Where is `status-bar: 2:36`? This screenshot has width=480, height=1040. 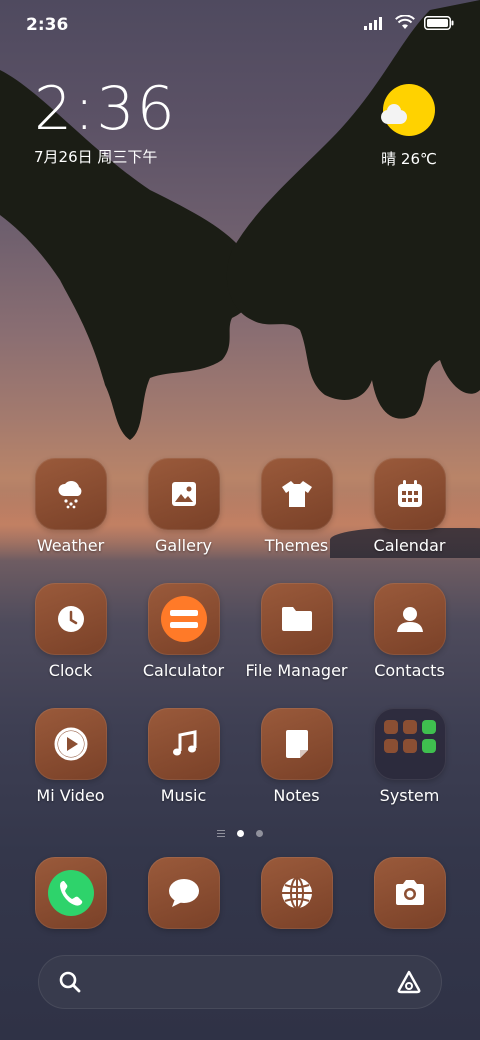 status-bar: 2:36 is located at coordinates (240, 25).